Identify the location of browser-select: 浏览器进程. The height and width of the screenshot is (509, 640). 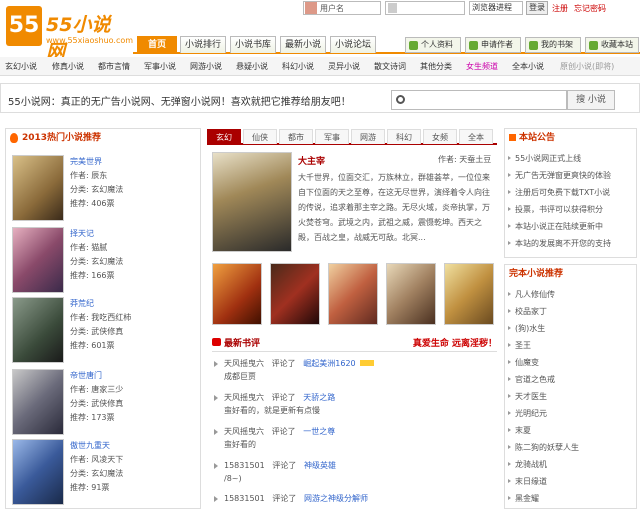
(496, 8).